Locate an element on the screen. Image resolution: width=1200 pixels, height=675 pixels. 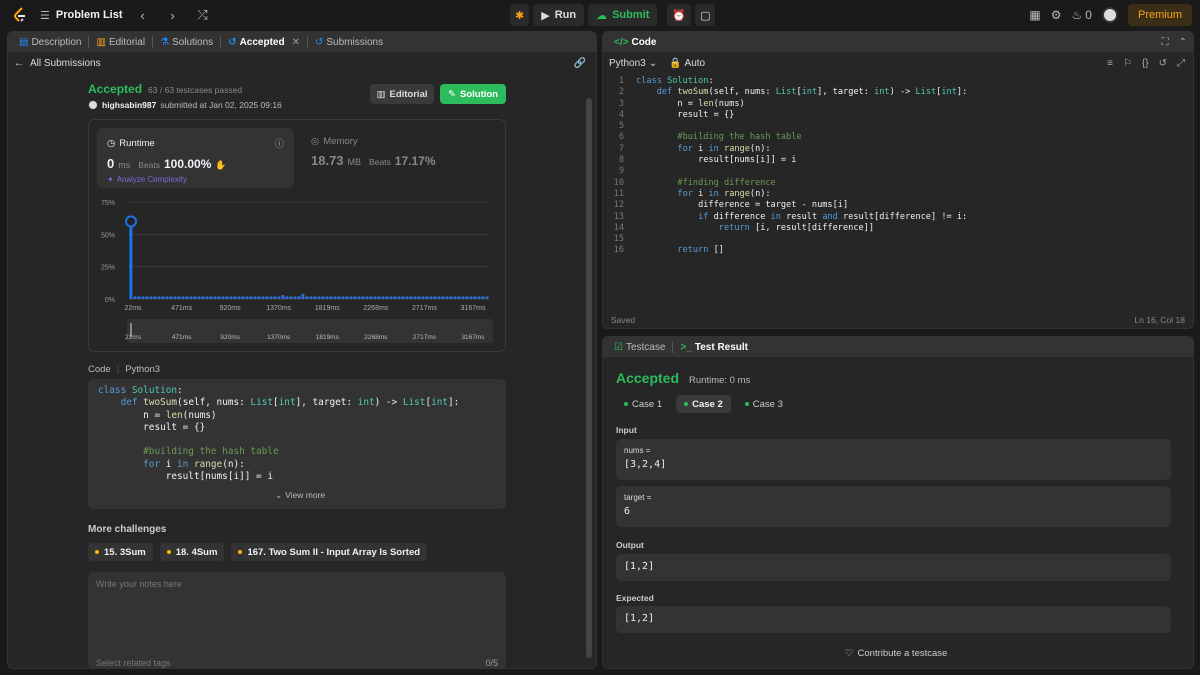
user-avatar is located at coordinates (1109, 15).